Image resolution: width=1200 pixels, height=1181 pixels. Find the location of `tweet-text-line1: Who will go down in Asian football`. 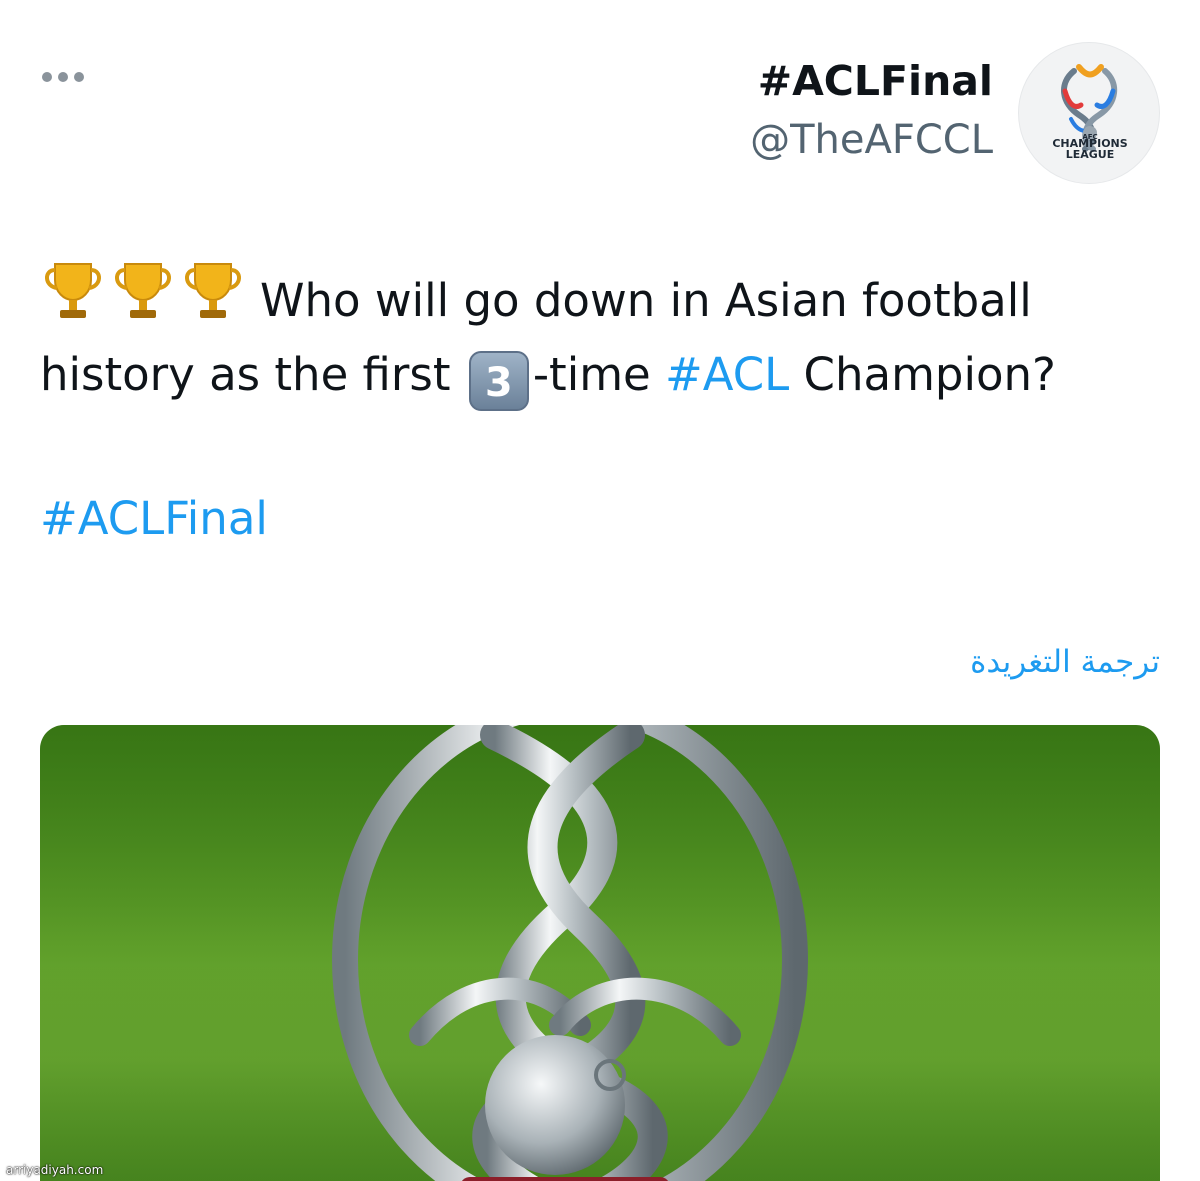

tweet-text-line1: Who will go down in Asian football is located at coordinates (646, 300).